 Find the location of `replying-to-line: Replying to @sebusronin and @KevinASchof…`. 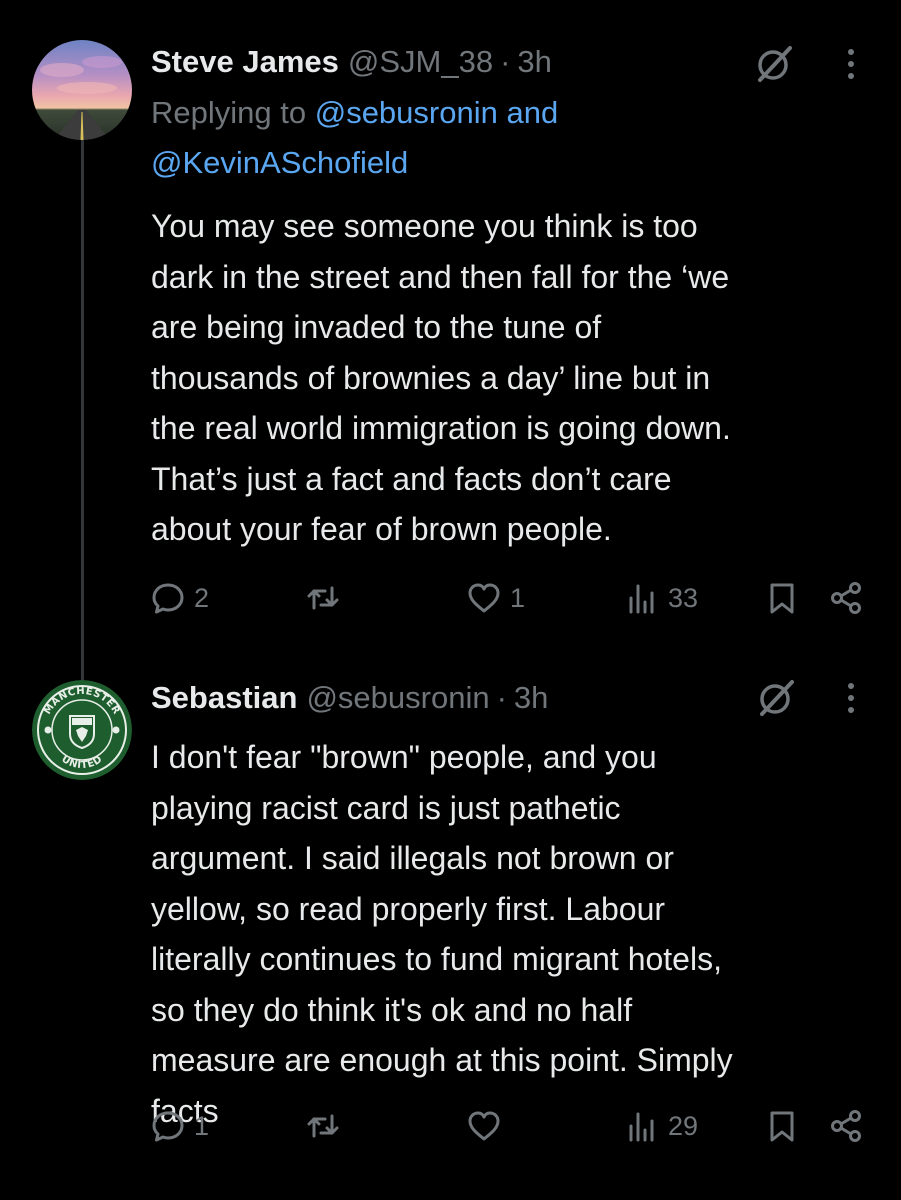

replying-to-line: Replying to @sebusronin and @KevinASchof… is located at coordinates (461, 138).